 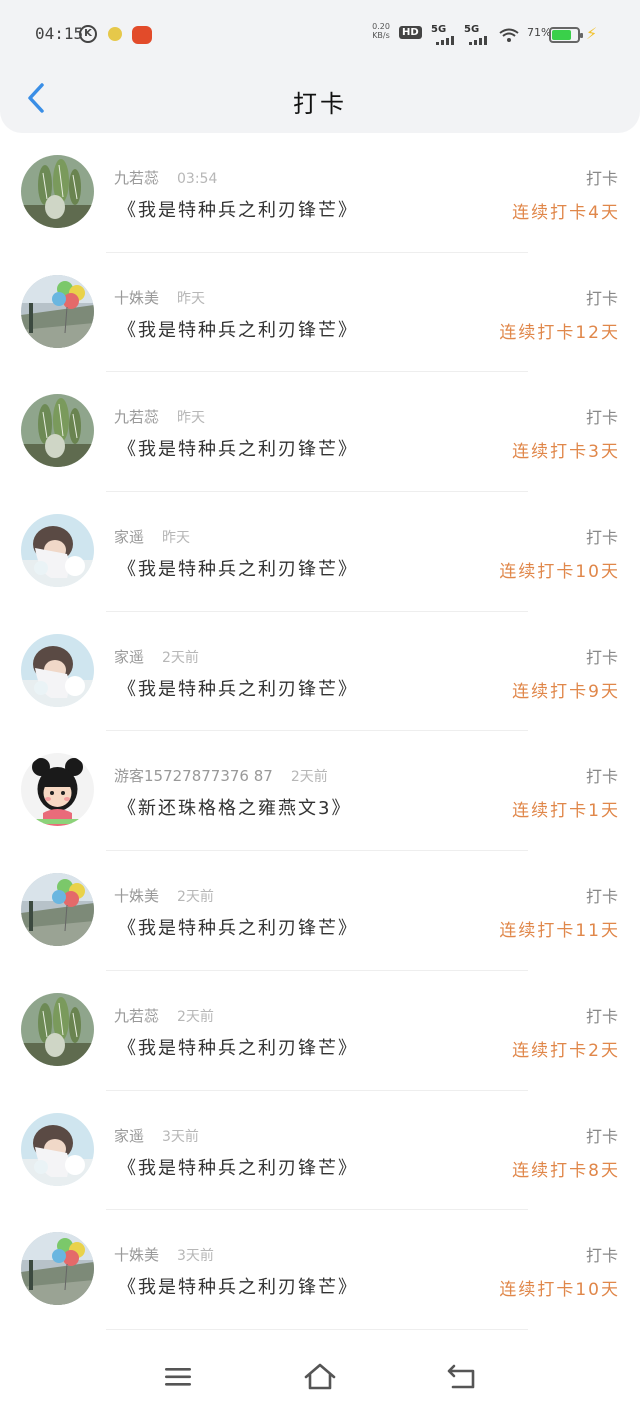 What do you see at coordinates (320, 1270) in the screenshot?
I see `list-item-10: 十姝美 3天前 《我是特种兵之利刃锋芒》 打卡 连续打卡10天` at bounding box center [320, 1270].